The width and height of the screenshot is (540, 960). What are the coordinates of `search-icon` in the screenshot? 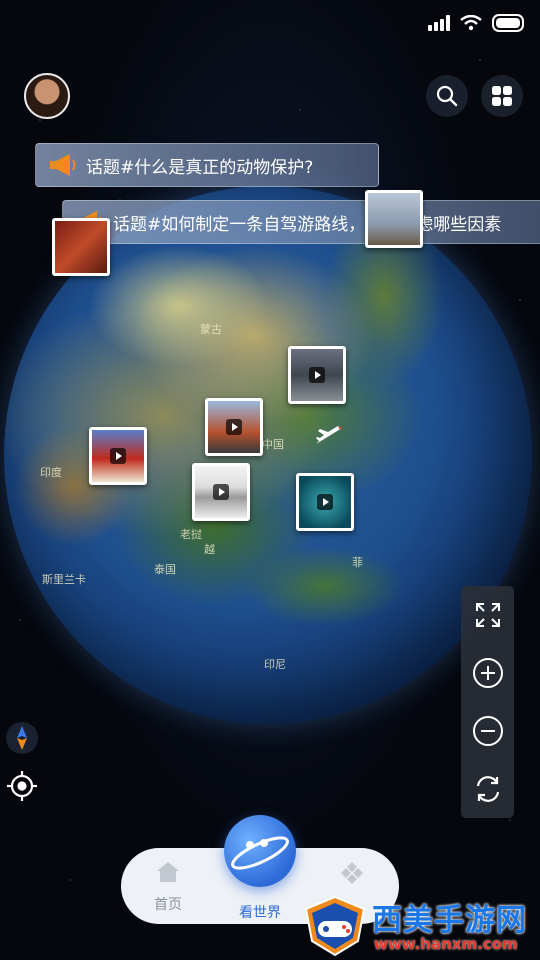 It's located at (447, 96).